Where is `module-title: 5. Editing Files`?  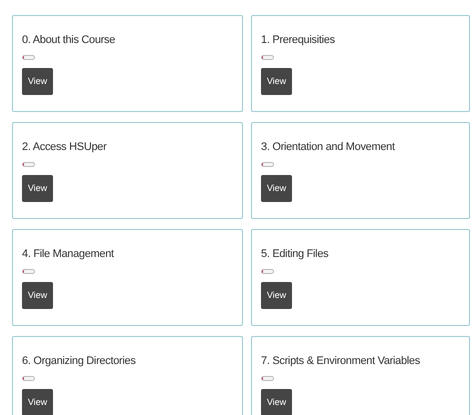
module-title: 5. Editing Files is located at coordinates (294, 254).